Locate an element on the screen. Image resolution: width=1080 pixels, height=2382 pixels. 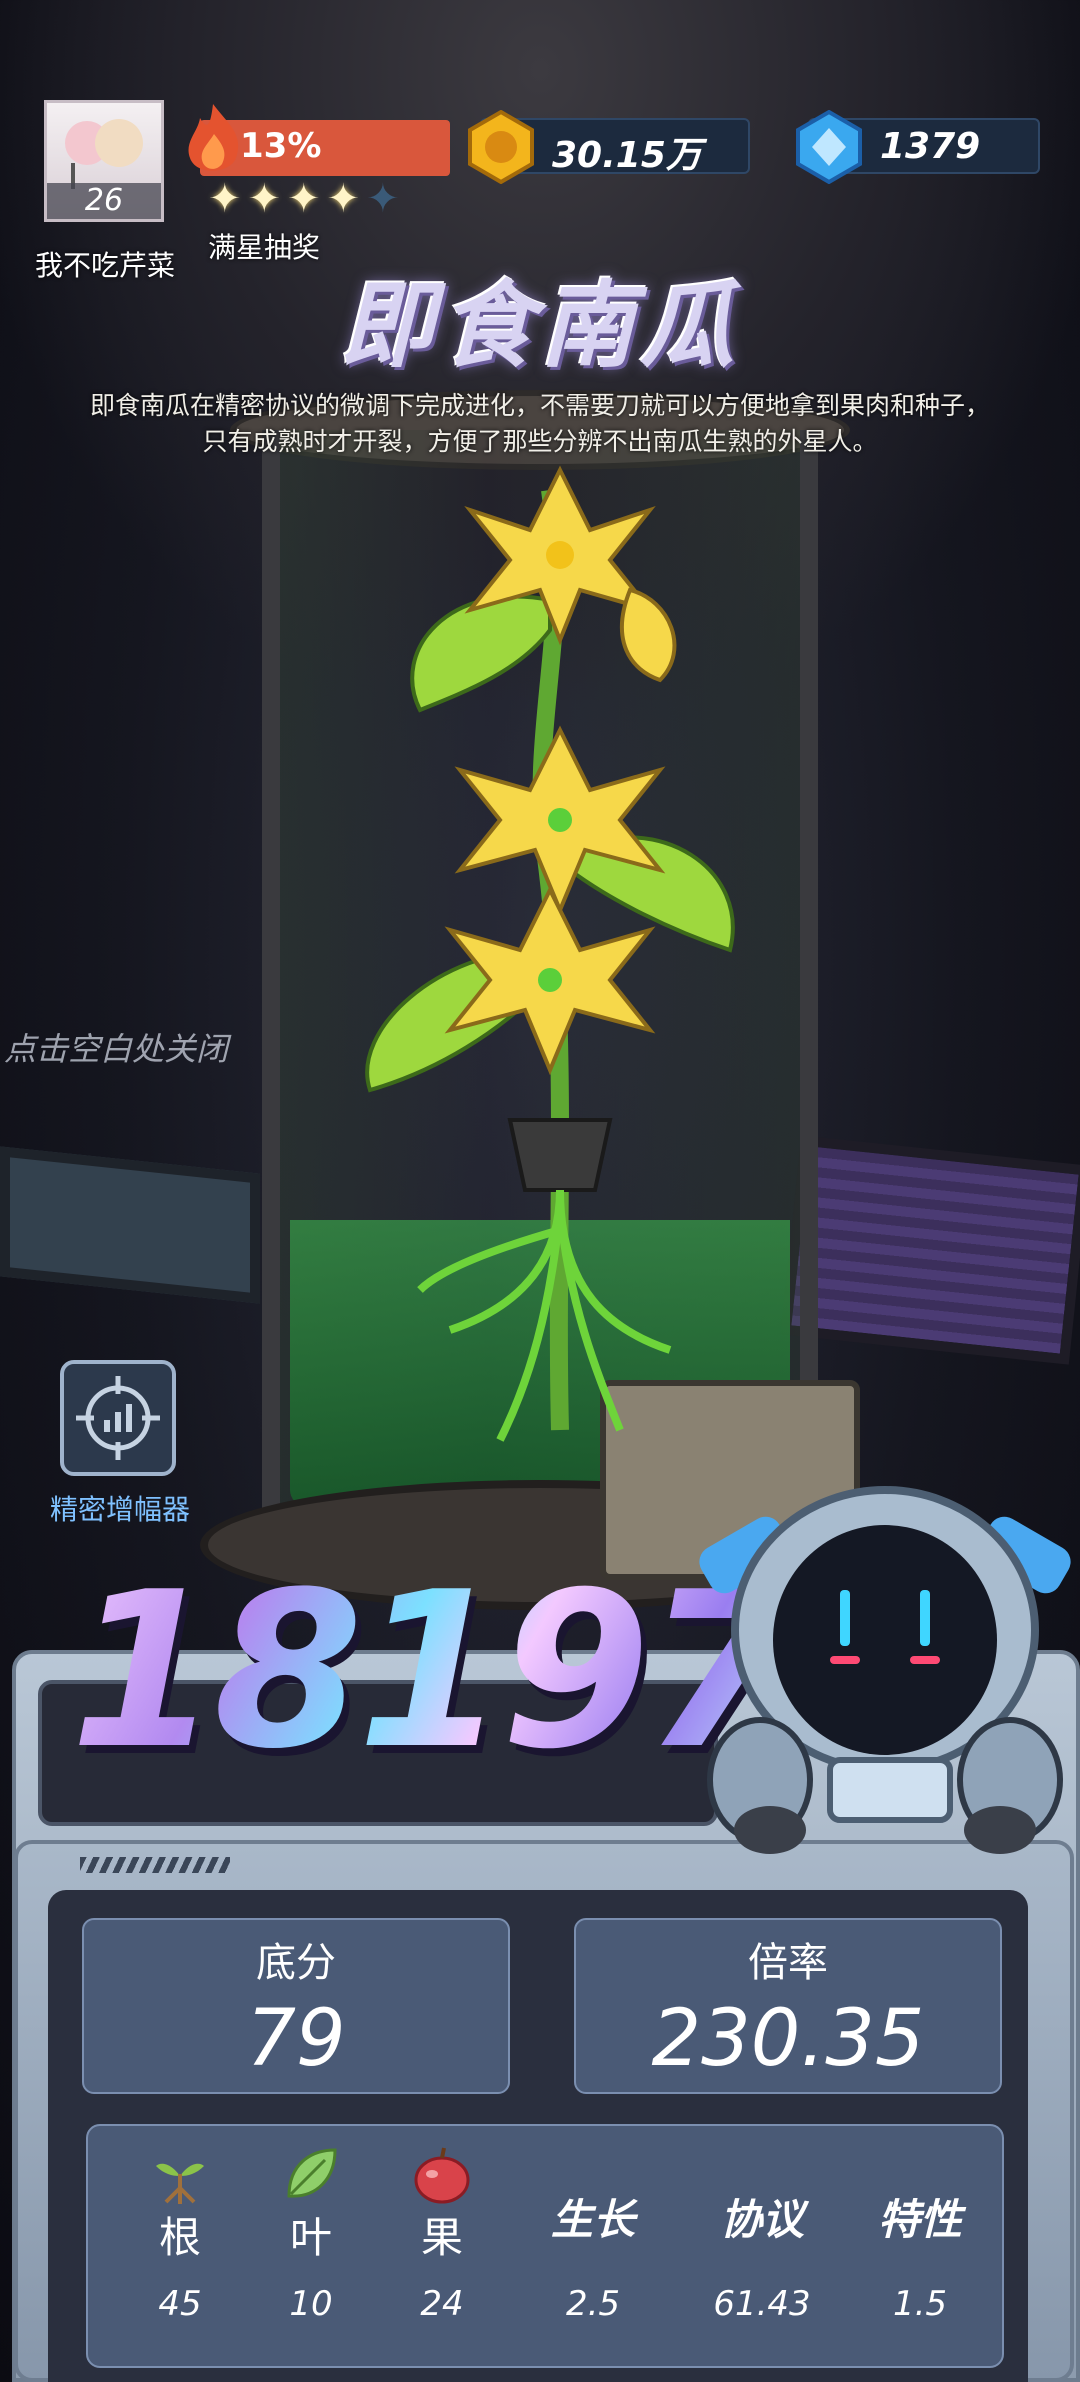
attribute-root: 根 45 is located at coordinates (180, 2248).